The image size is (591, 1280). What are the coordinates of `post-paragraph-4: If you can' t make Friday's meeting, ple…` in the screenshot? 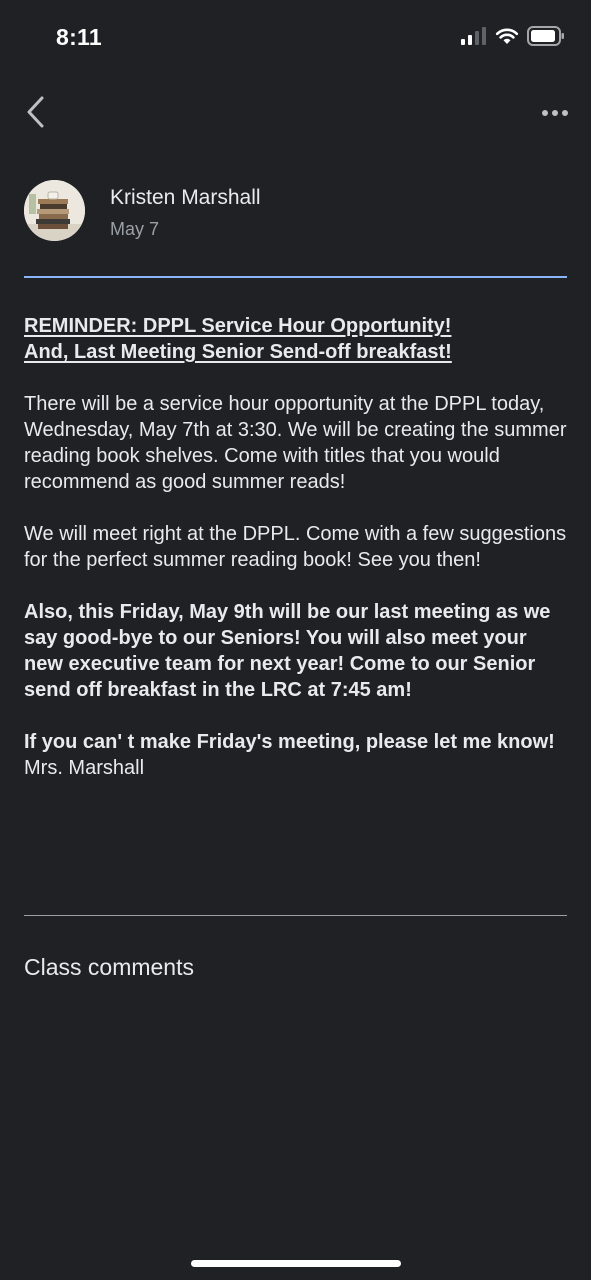 It's located at (289, 742).